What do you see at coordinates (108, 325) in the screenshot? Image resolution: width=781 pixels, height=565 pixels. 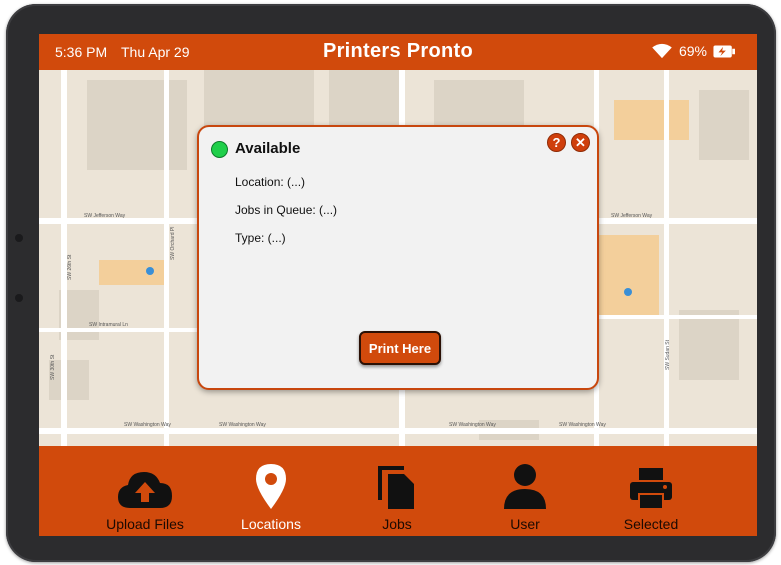 I see `street-label: SW Intramural Ln` at bounding box center [108, 325].